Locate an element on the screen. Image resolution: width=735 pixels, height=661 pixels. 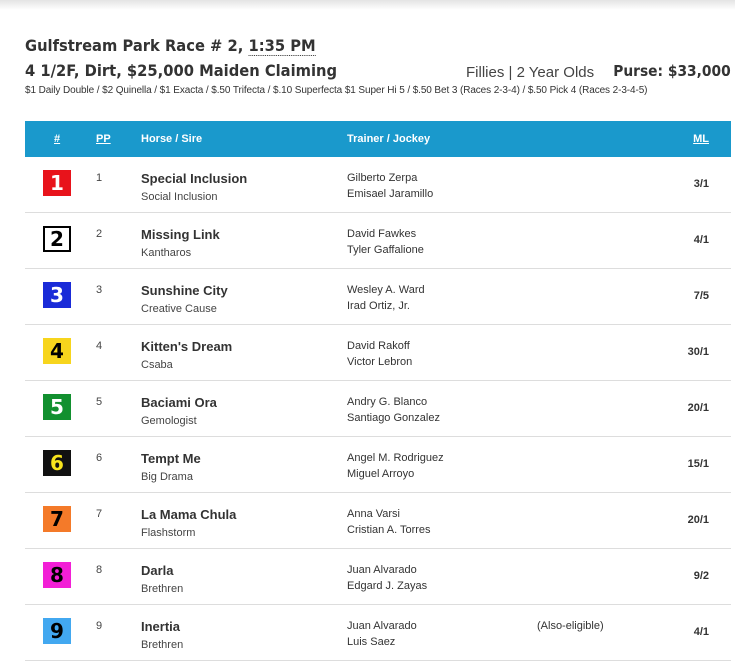
jockey-name: Emisael Jaramillo is located at coordinates (390, 194).